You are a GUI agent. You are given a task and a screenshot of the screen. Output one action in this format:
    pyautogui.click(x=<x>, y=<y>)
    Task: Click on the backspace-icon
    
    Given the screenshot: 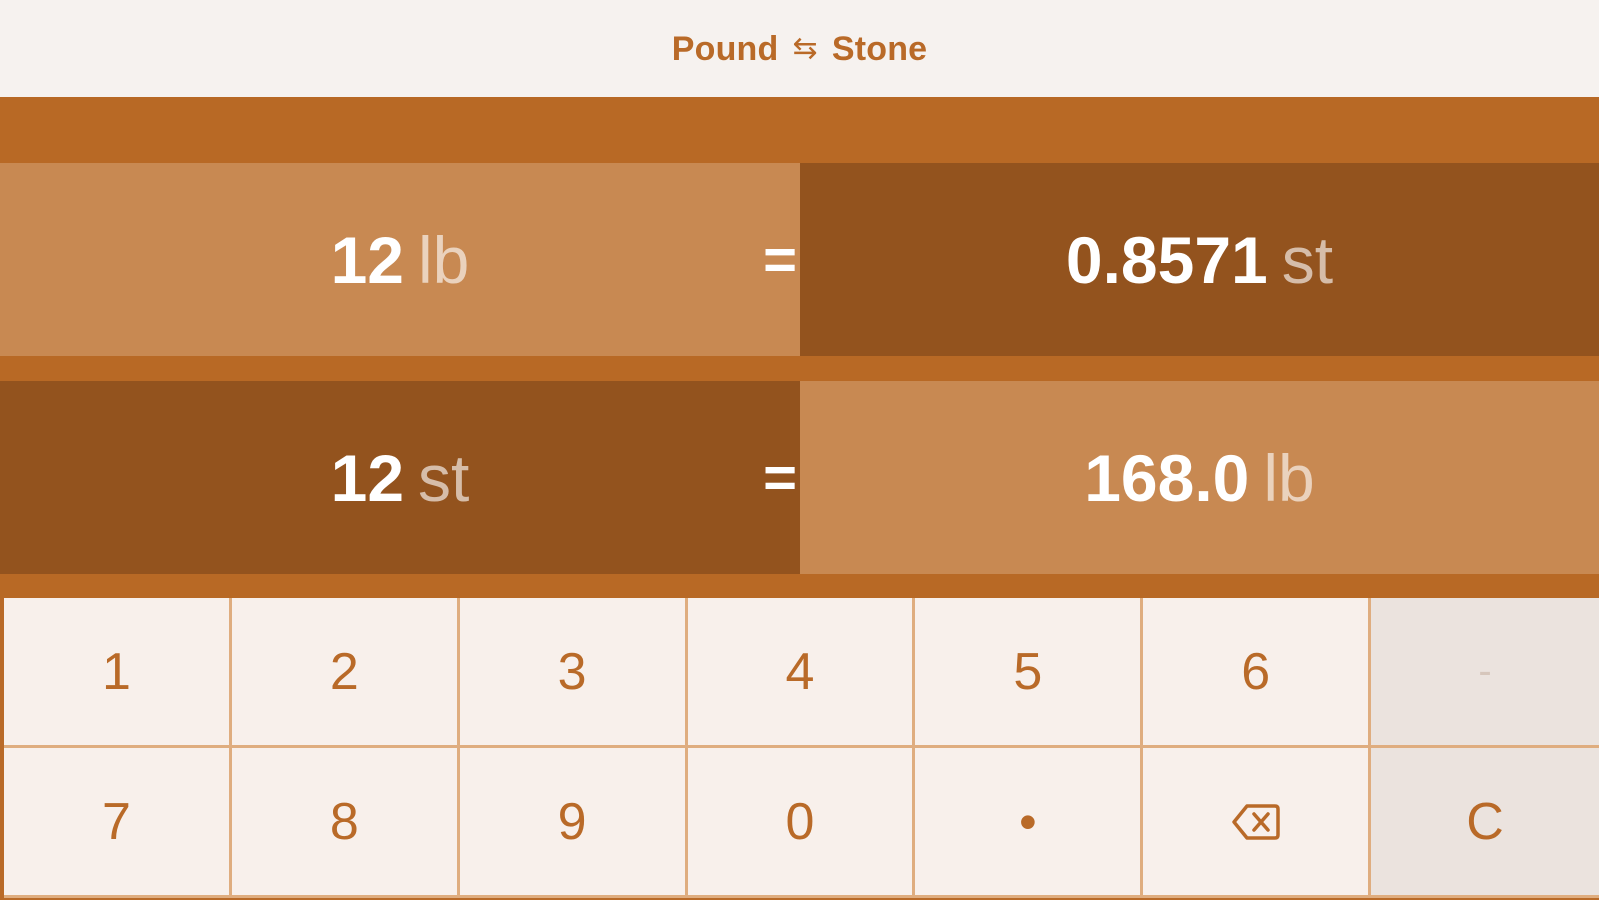 What is the action you would take?
    pyautogui.click(x=1255, y=821)
    